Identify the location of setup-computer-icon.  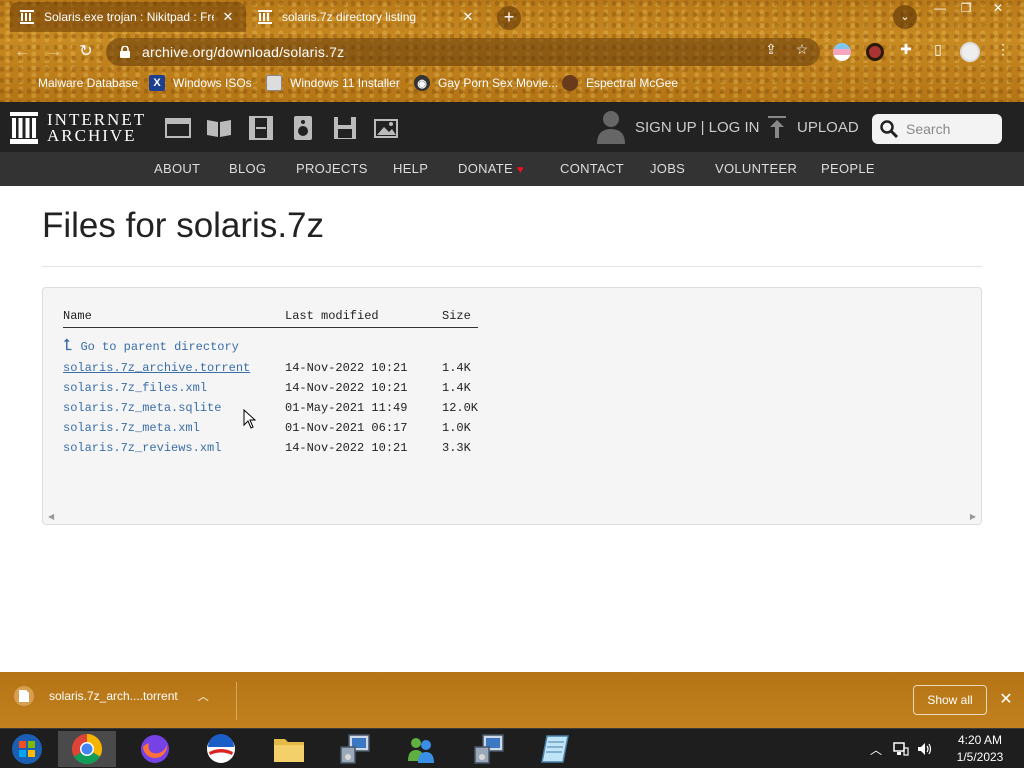
(355, 749).